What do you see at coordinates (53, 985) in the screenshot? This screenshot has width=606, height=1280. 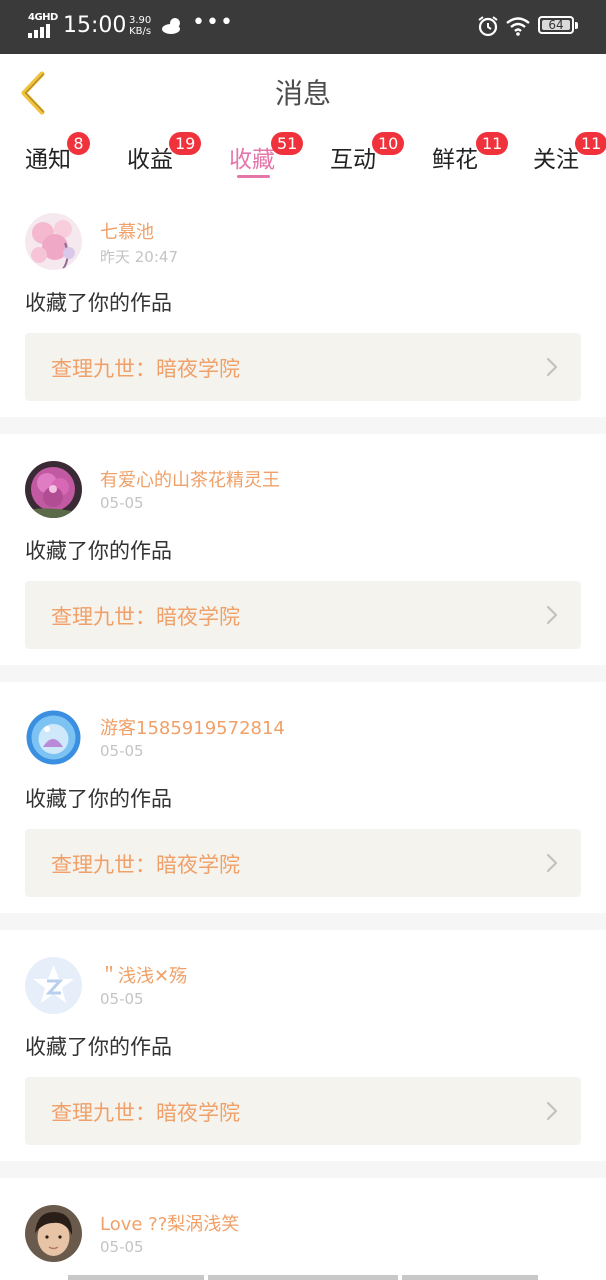 I see `default-star-avatar` at bounding box center [53, 985].